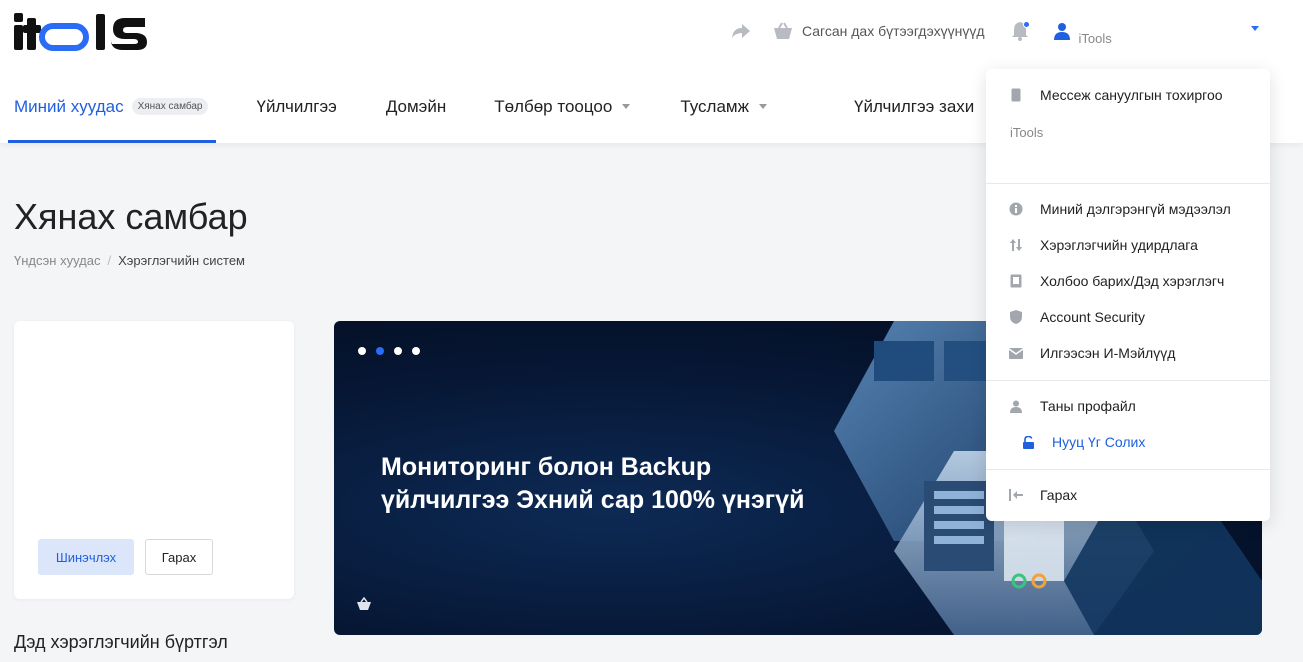 This screenshot has width=1303, height=662. Describe the element at coordinates (714, 106) in the screenshot. I see `nav-item-label: Тусламж` at that location.